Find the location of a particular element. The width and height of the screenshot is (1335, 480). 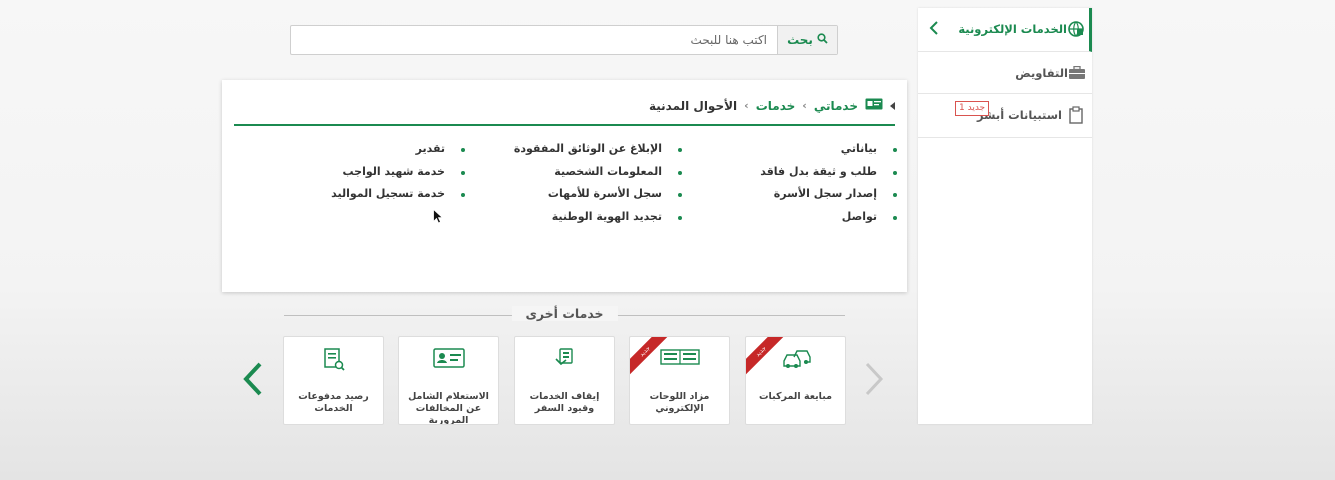

sidebar-header-label: الخدمات الإلكترونية is located at coordinates (1012, 29).